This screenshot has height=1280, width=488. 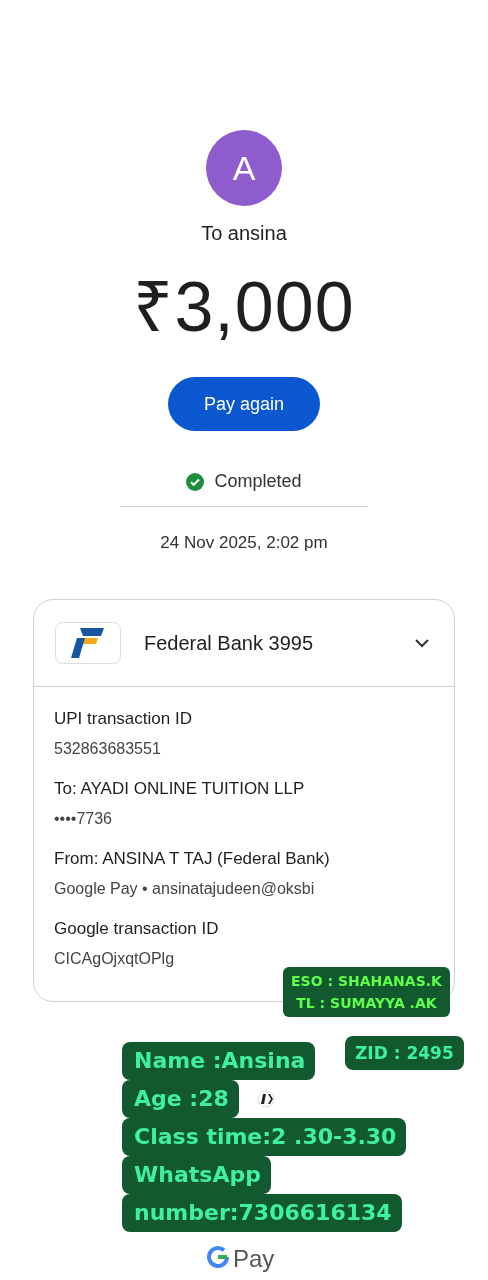 What do you see at coordinates (88, 643) in the screenshot?
I see `bank-logo-icon` at bounding box center [88, 643].